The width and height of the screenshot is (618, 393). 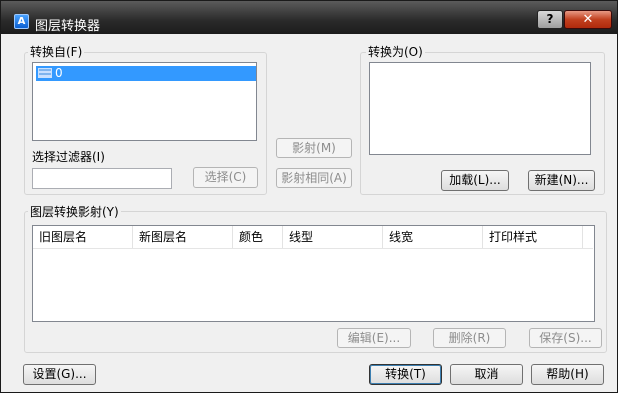 I want to click on column-header-plot-style: 打印样式, so click(x=533, y=237).